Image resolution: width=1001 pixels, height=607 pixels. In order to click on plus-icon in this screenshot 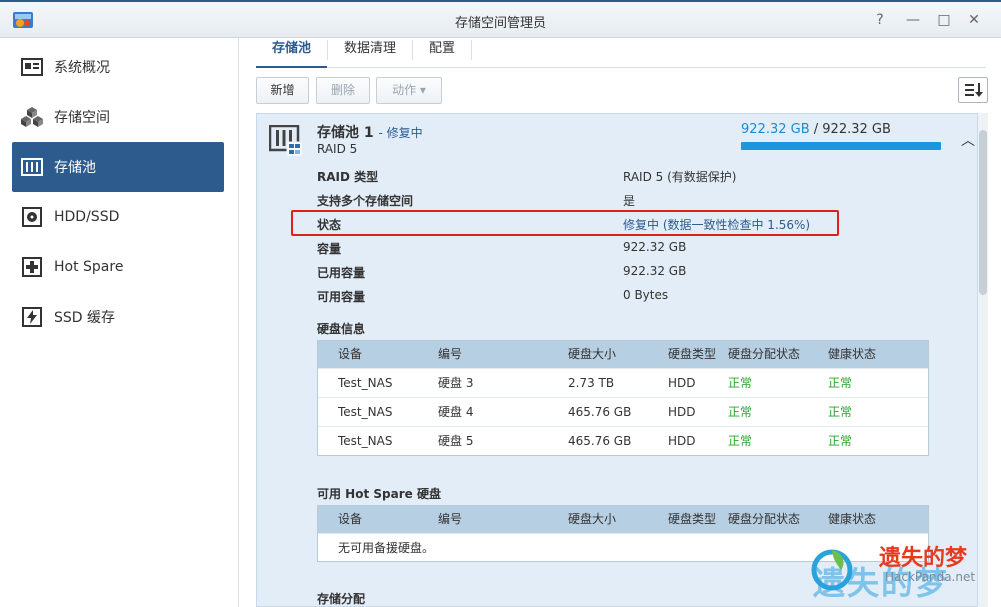, I will do `click(32, 267)`.